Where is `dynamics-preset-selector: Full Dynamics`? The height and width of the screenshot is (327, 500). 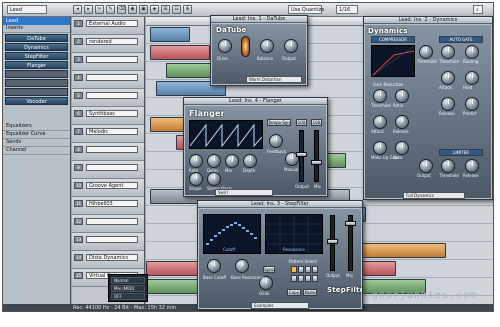
dynamics-preset-selector: Full Dynamics is located at coordinates (434, 195).